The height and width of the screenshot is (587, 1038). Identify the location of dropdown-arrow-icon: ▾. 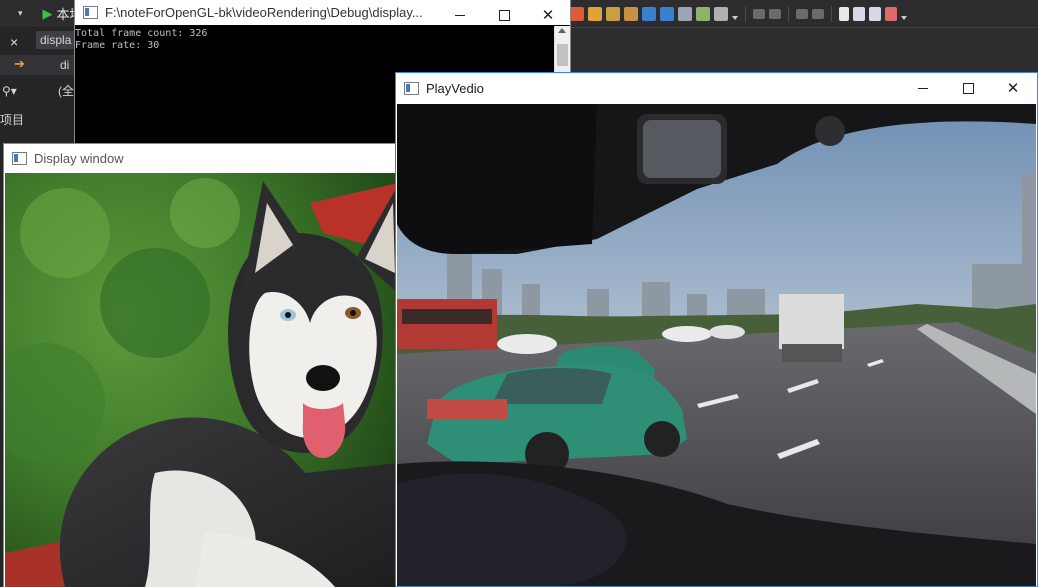
(20, 13).